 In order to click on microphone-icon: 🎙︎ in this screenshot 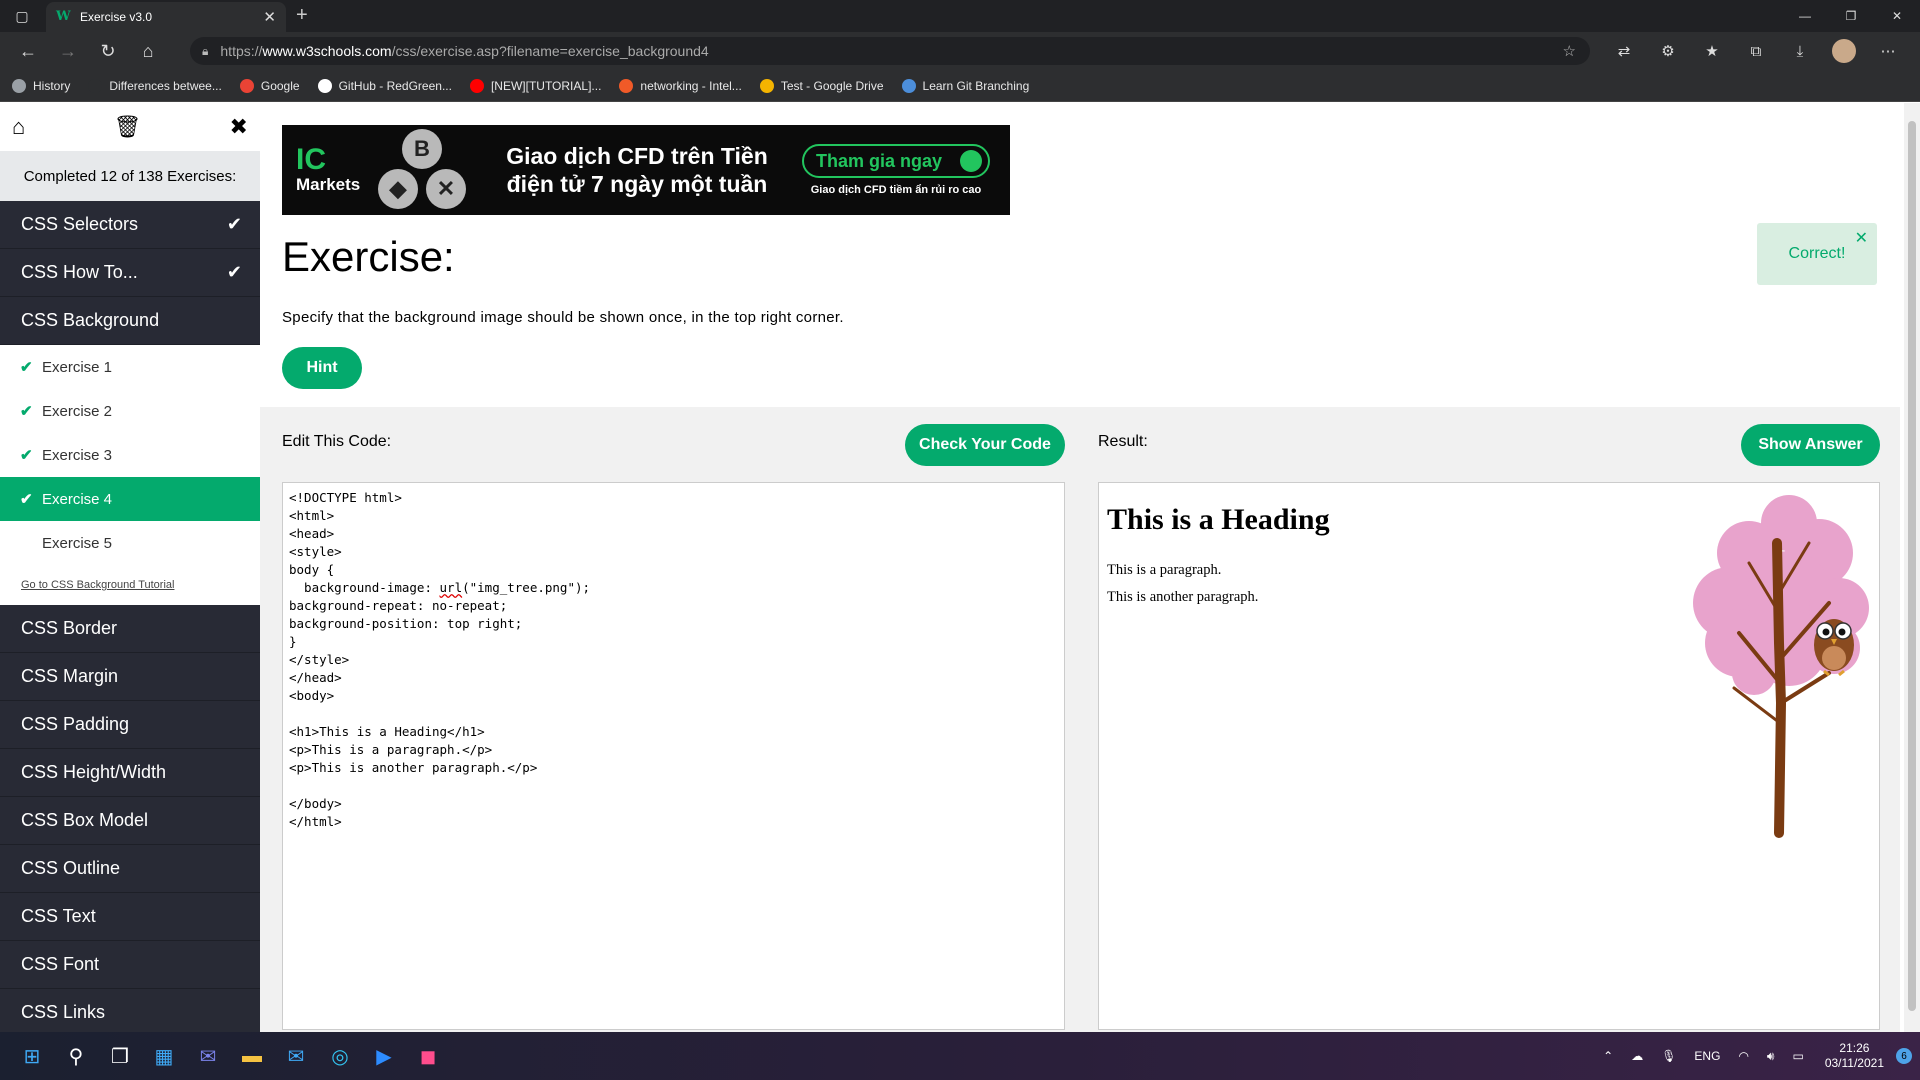, I will do `click(1668, 1056)`.